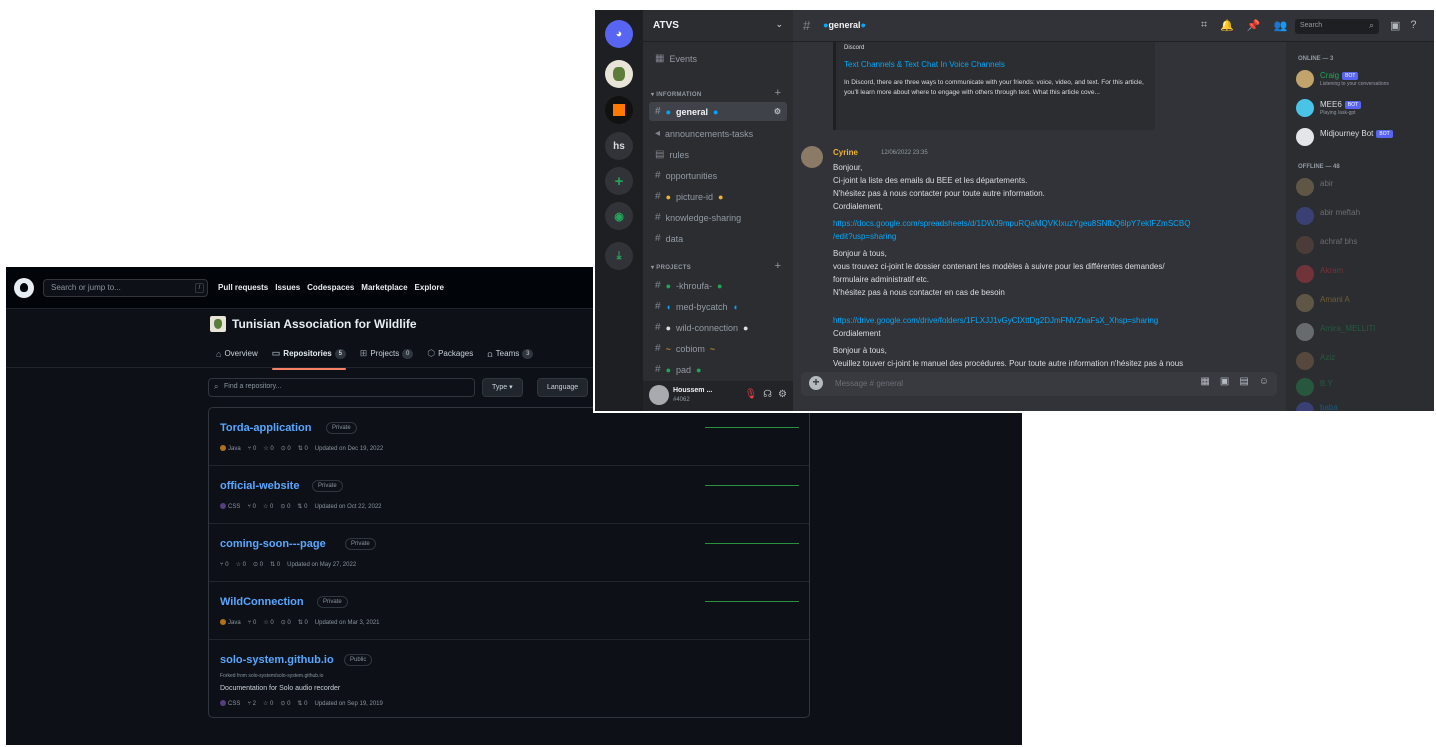 Image resolution: width=1436 pixels, height=747 pixels. I want to click on member-item: baba, so click(1365, 405).